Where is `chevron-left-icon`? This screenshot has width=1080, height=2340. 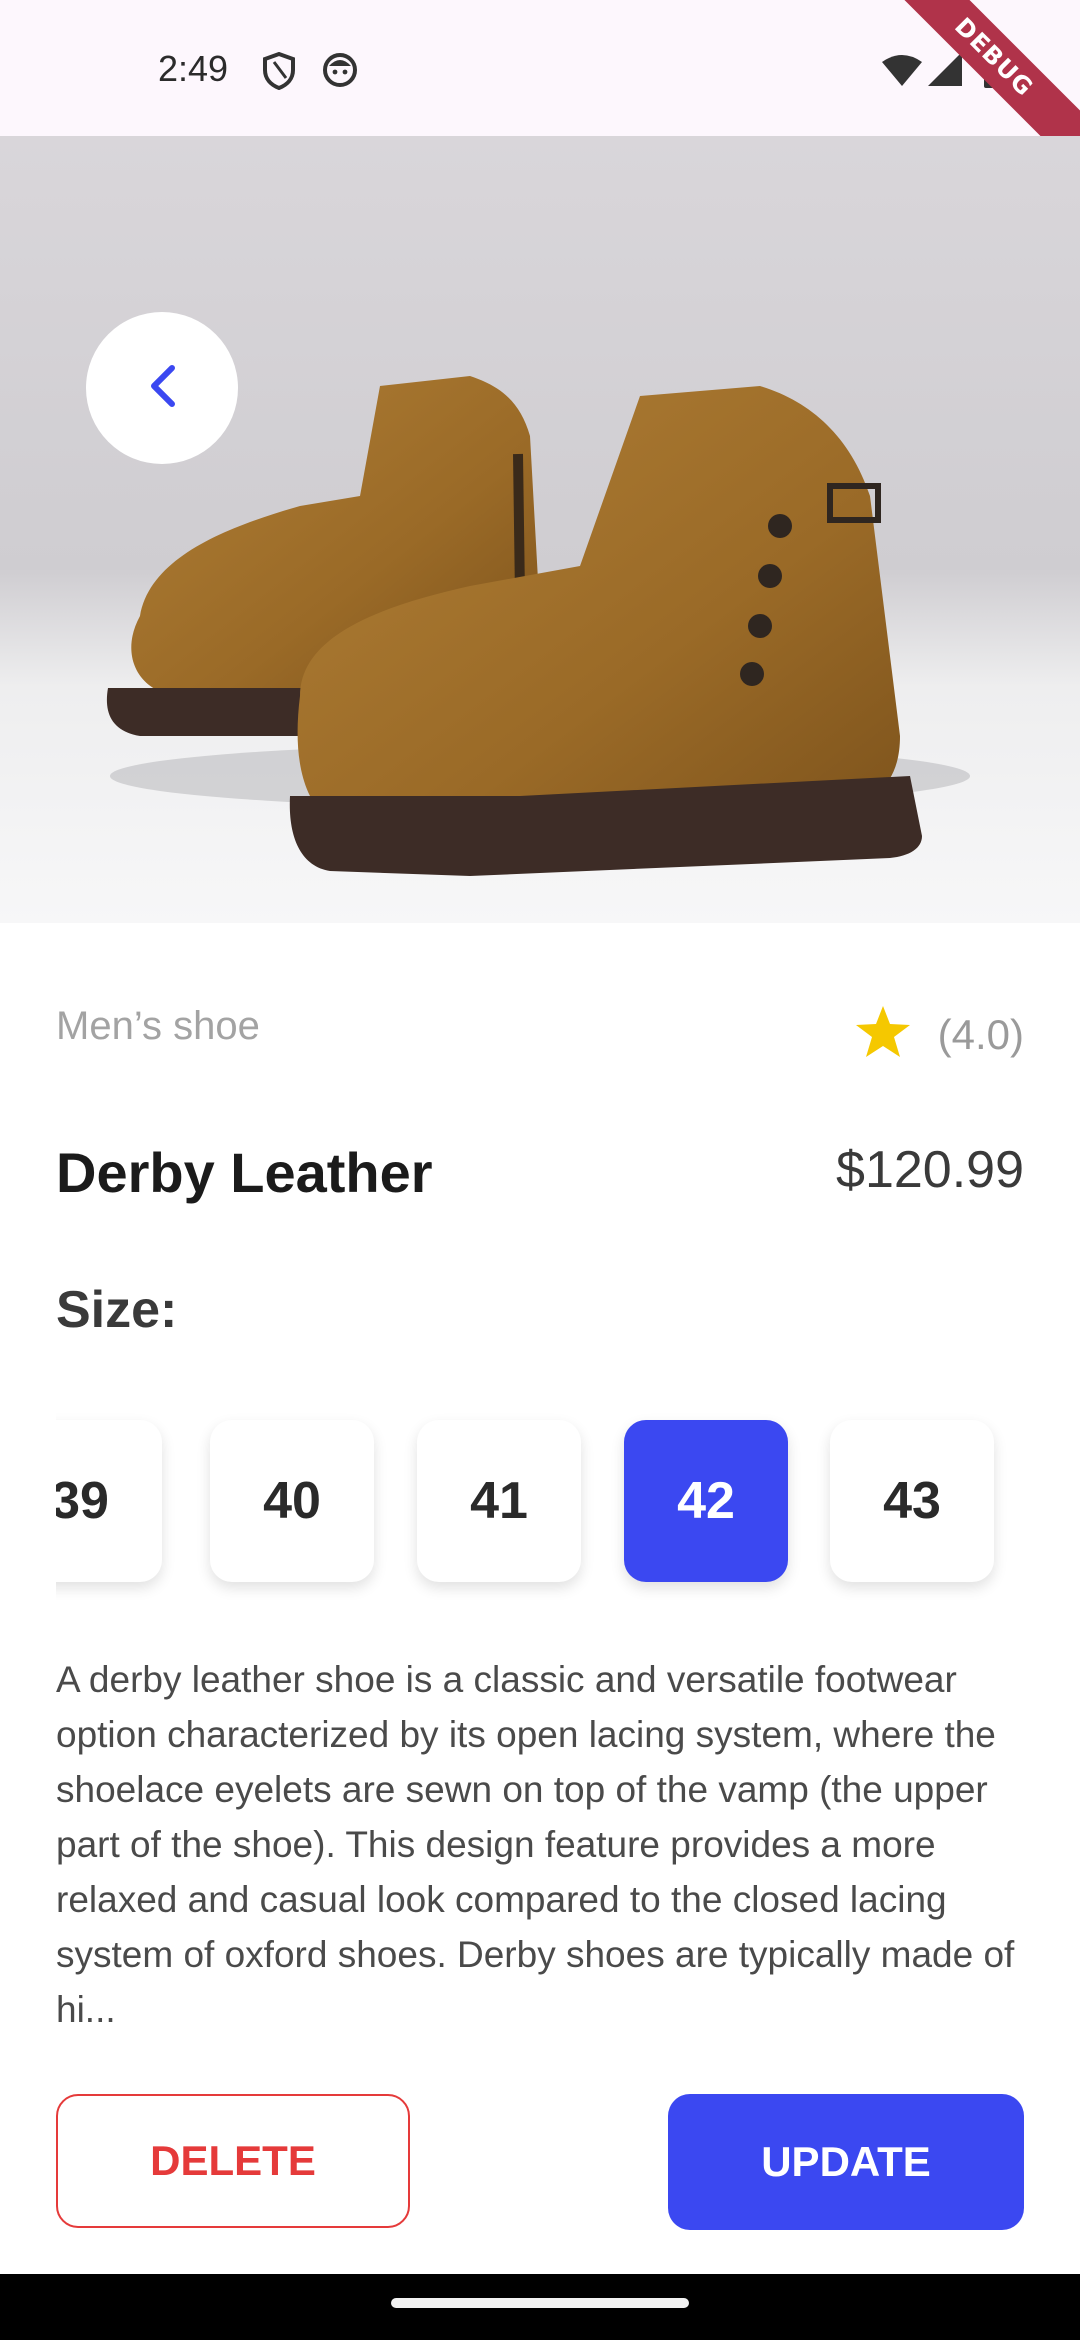
chevron-left-icon is located at coordinates (162, 388).